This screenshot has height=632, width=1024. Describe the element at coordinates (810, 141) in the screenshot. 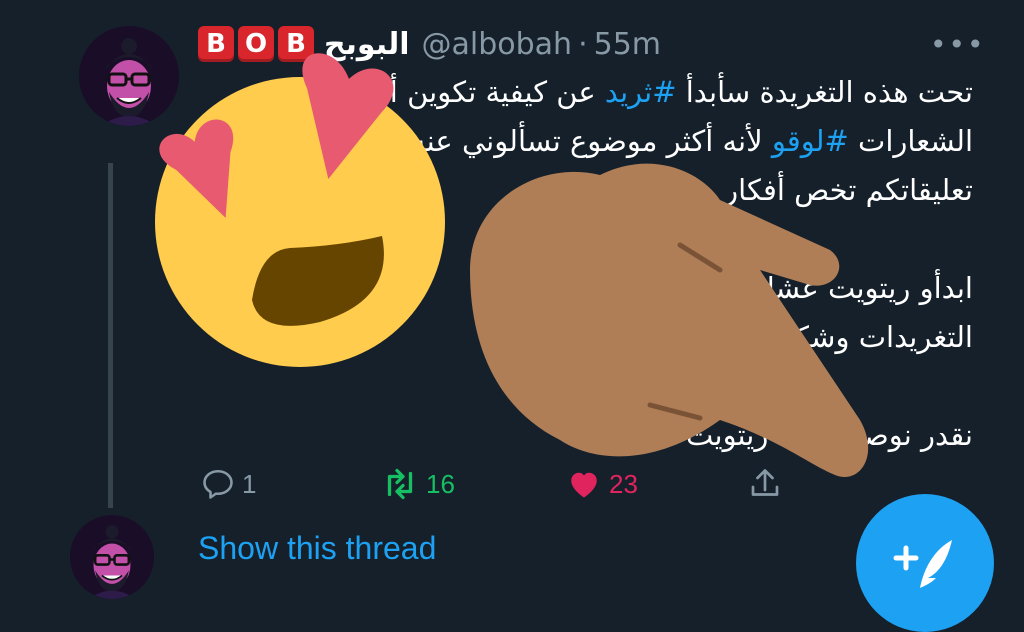

I see `hashtag-logo: #لوقو` at that location.